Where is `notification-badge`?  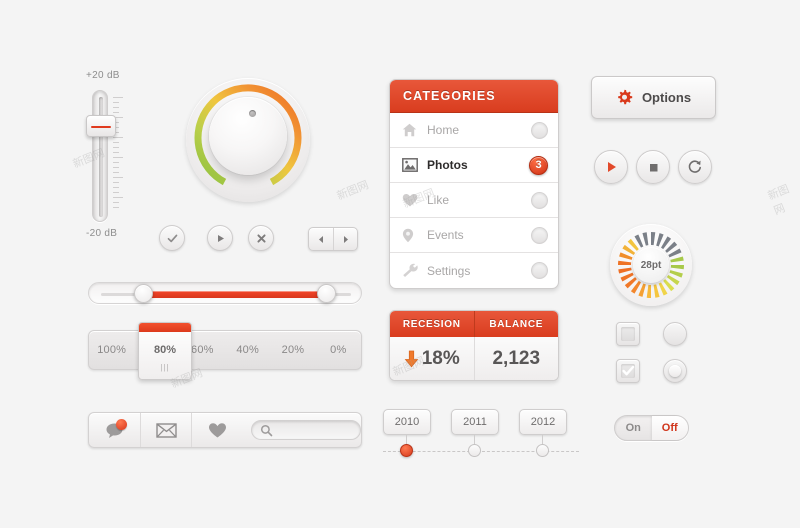
notification-badge is located at coordinates (122, 424).